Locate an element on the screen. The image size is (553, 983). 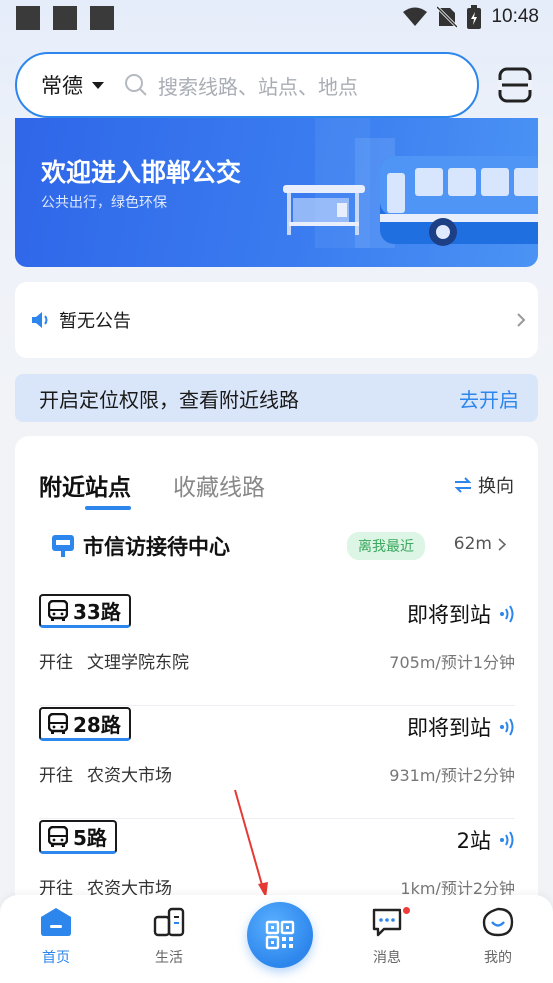
nav-profile: 我的 is located at coordinates (498, 937).